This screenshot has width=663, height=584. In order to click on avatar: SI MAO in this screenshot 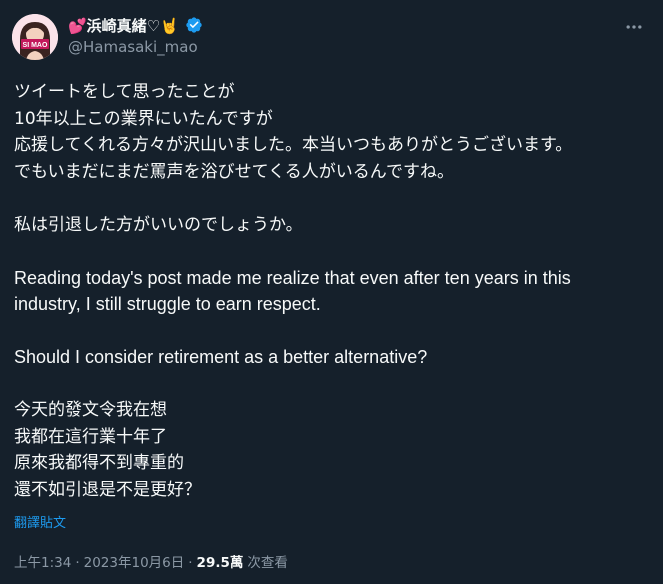, I will do `click(35, 37)`.